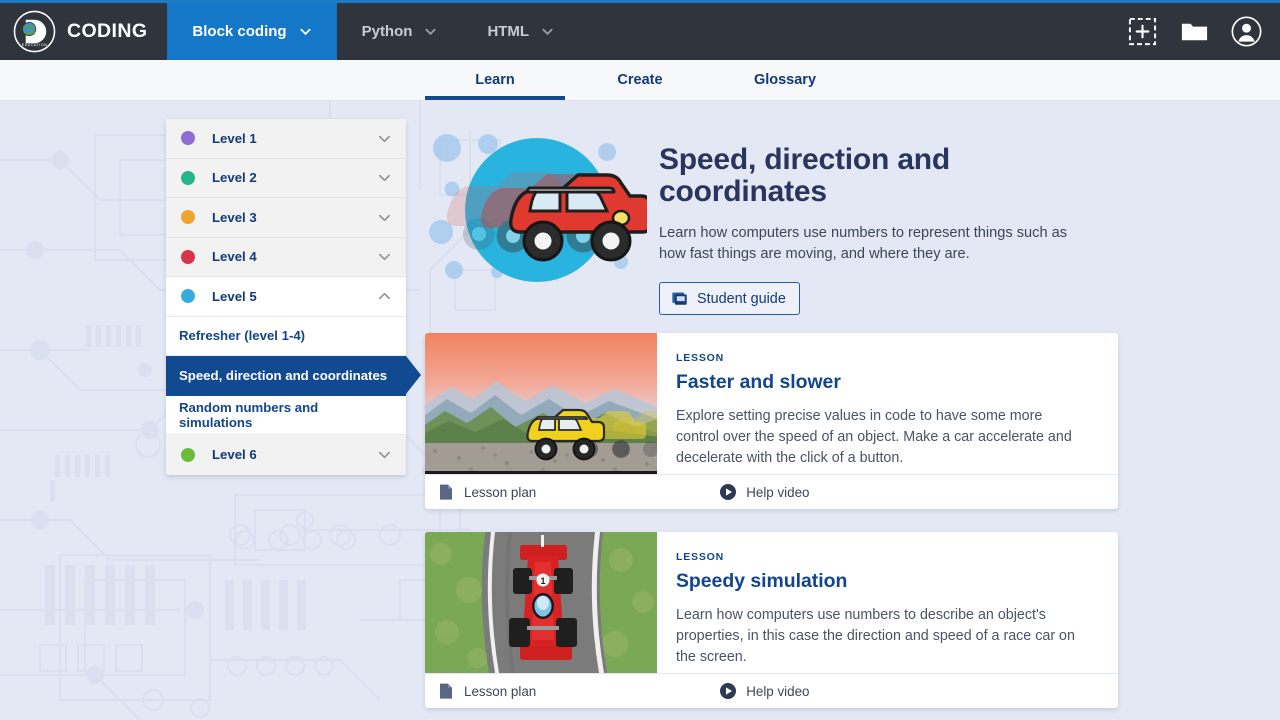 The image size is (1280, 720). What do you see at coordinates (286, 297) in the screenshot?
I see `sidebar-item-level-5: Level 5` at bounding box center [286, 297].